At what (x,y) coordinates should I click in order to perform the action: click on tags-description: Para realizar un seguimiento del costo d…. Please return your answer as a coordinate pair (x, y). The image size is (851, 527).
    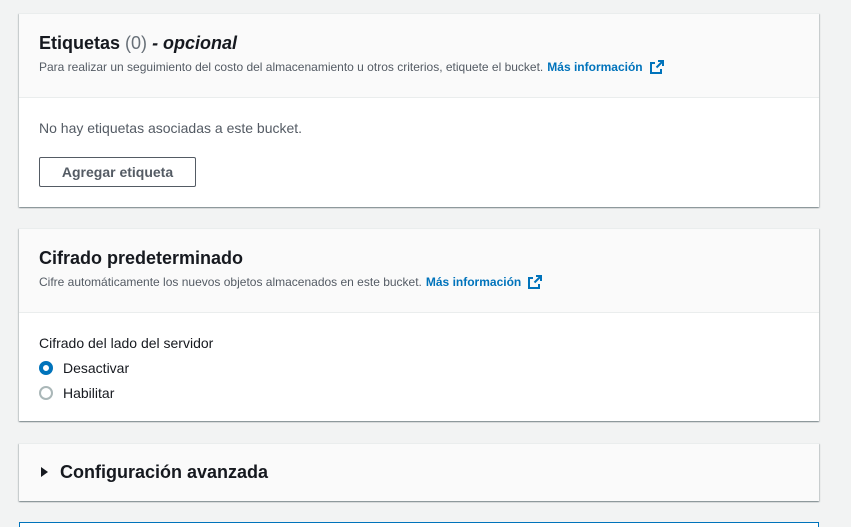
    Looking at the image, I should click on (419, 67).